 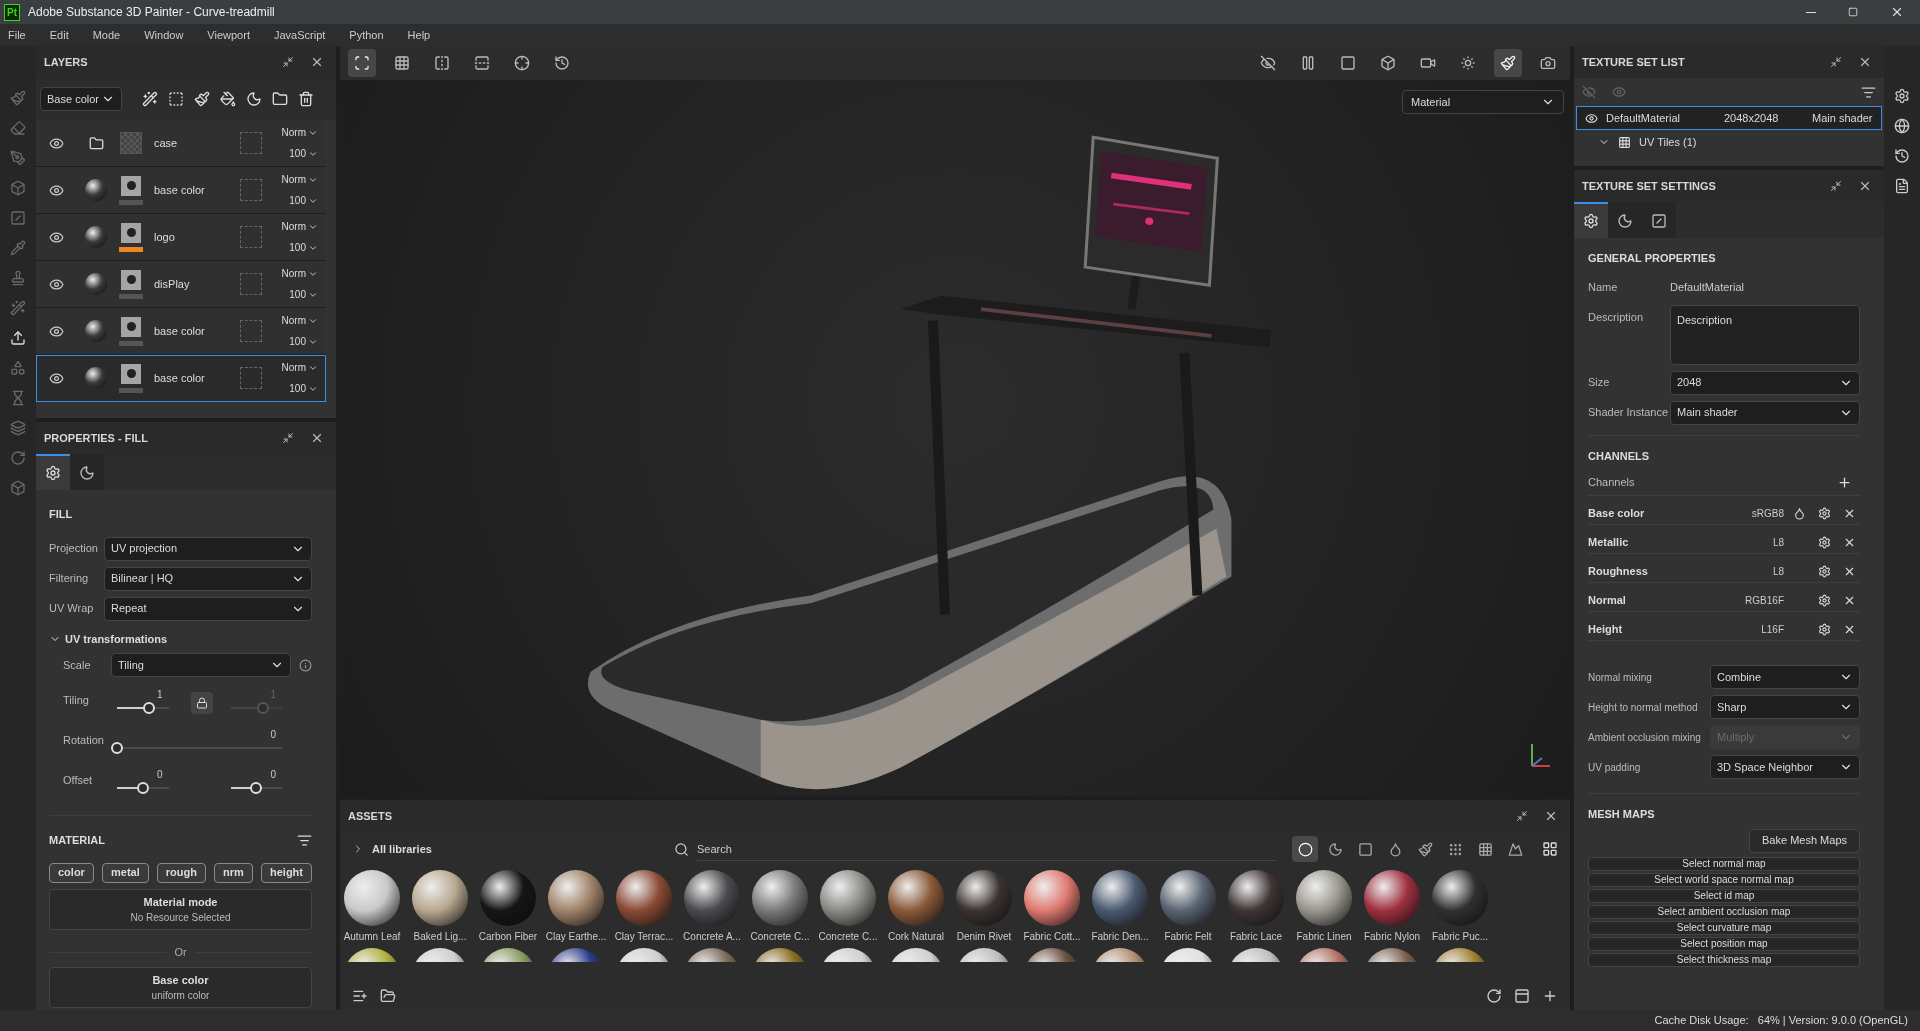 I want to click on menu-item: JavaScript, so click(x=299, y=35).